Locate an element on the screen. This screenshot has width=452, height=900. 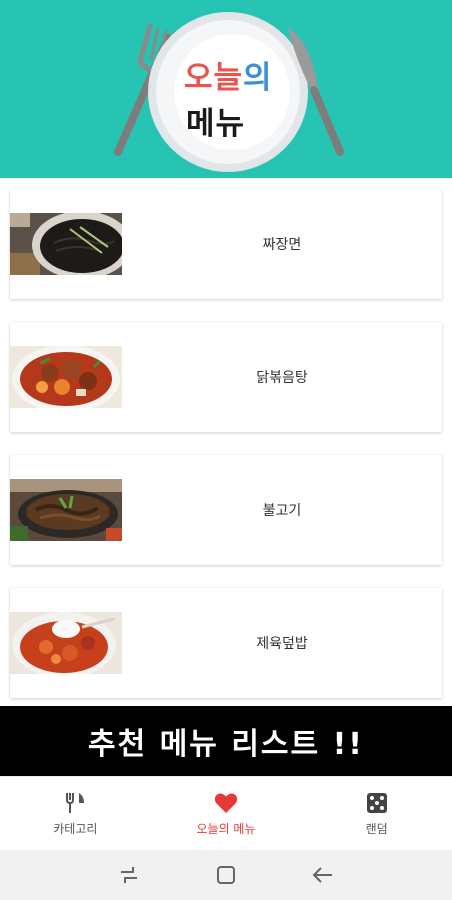
app-logo-title: 오늘의 is located at coordinates (228, 74).